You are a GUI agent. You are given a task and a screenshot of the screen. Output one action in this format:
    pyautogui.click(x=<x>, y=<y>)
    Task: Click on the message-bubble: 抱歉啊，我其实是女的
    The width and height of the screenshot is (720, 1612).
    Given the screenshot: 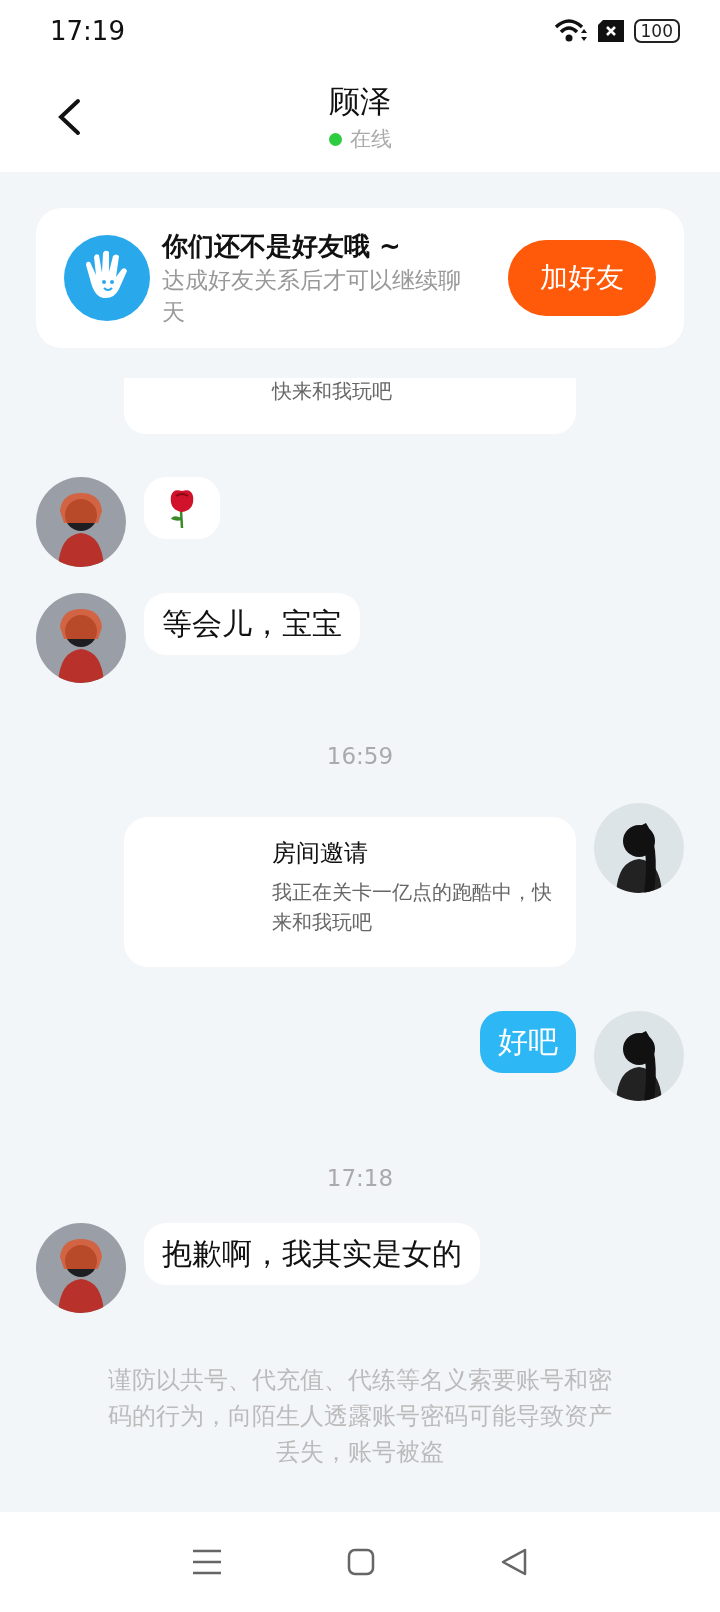 What is the action you would take?
    pyautogui.click(x=312, y=1254)
    